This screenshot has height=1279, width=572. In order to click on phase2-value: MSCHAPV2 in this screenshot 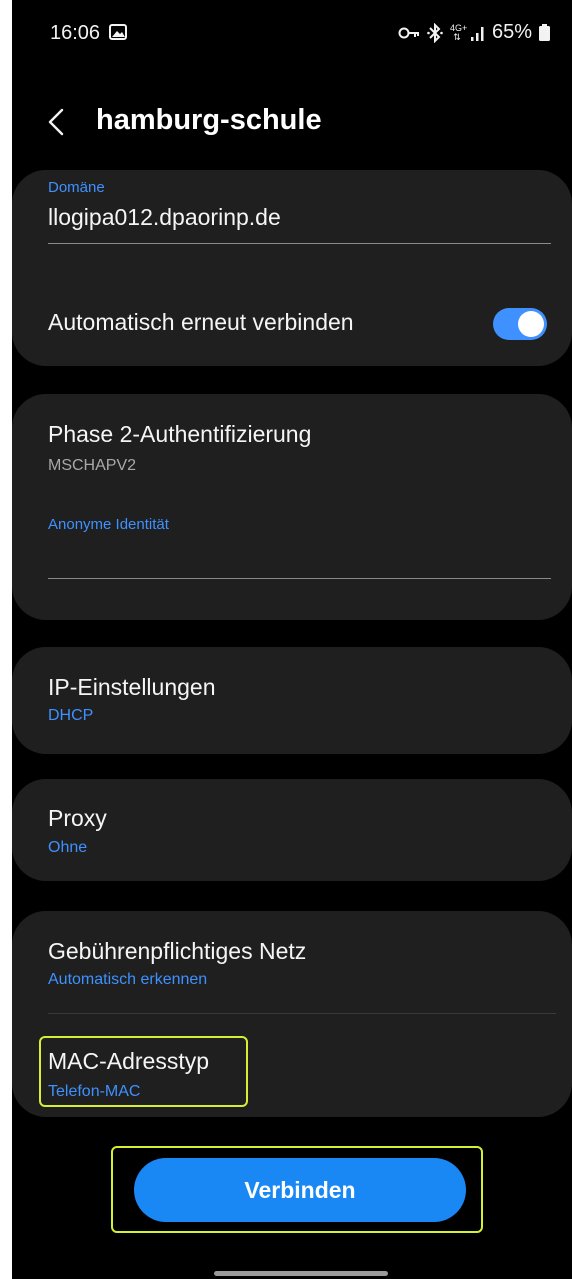, I will do `click(92, 465)`.